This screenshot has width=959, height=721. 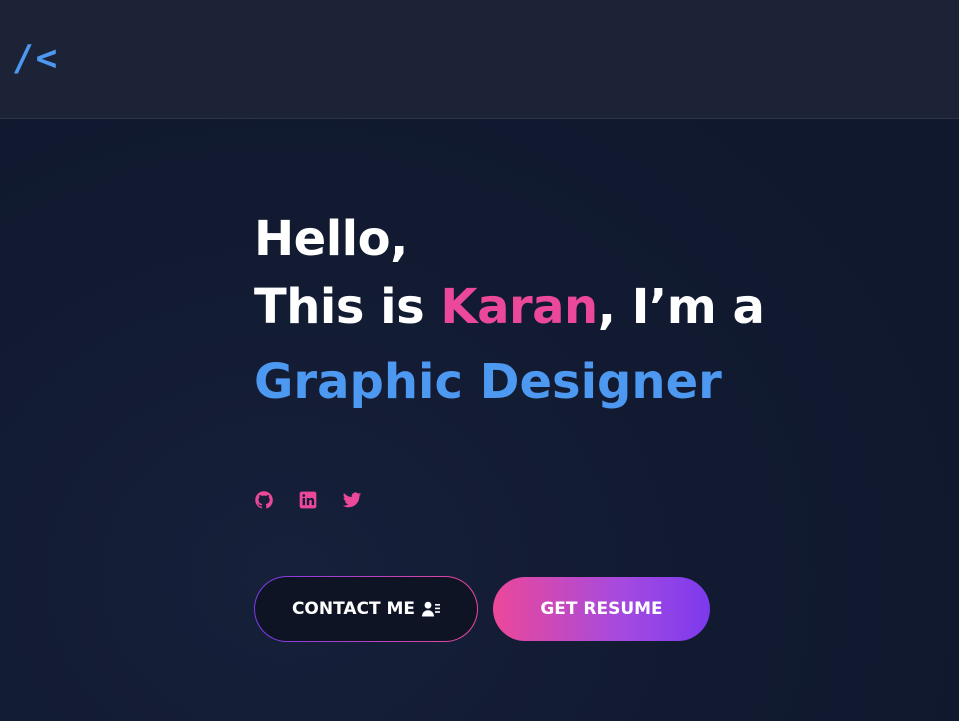 I want to click on logo: /<, so click(x=35, y=58).